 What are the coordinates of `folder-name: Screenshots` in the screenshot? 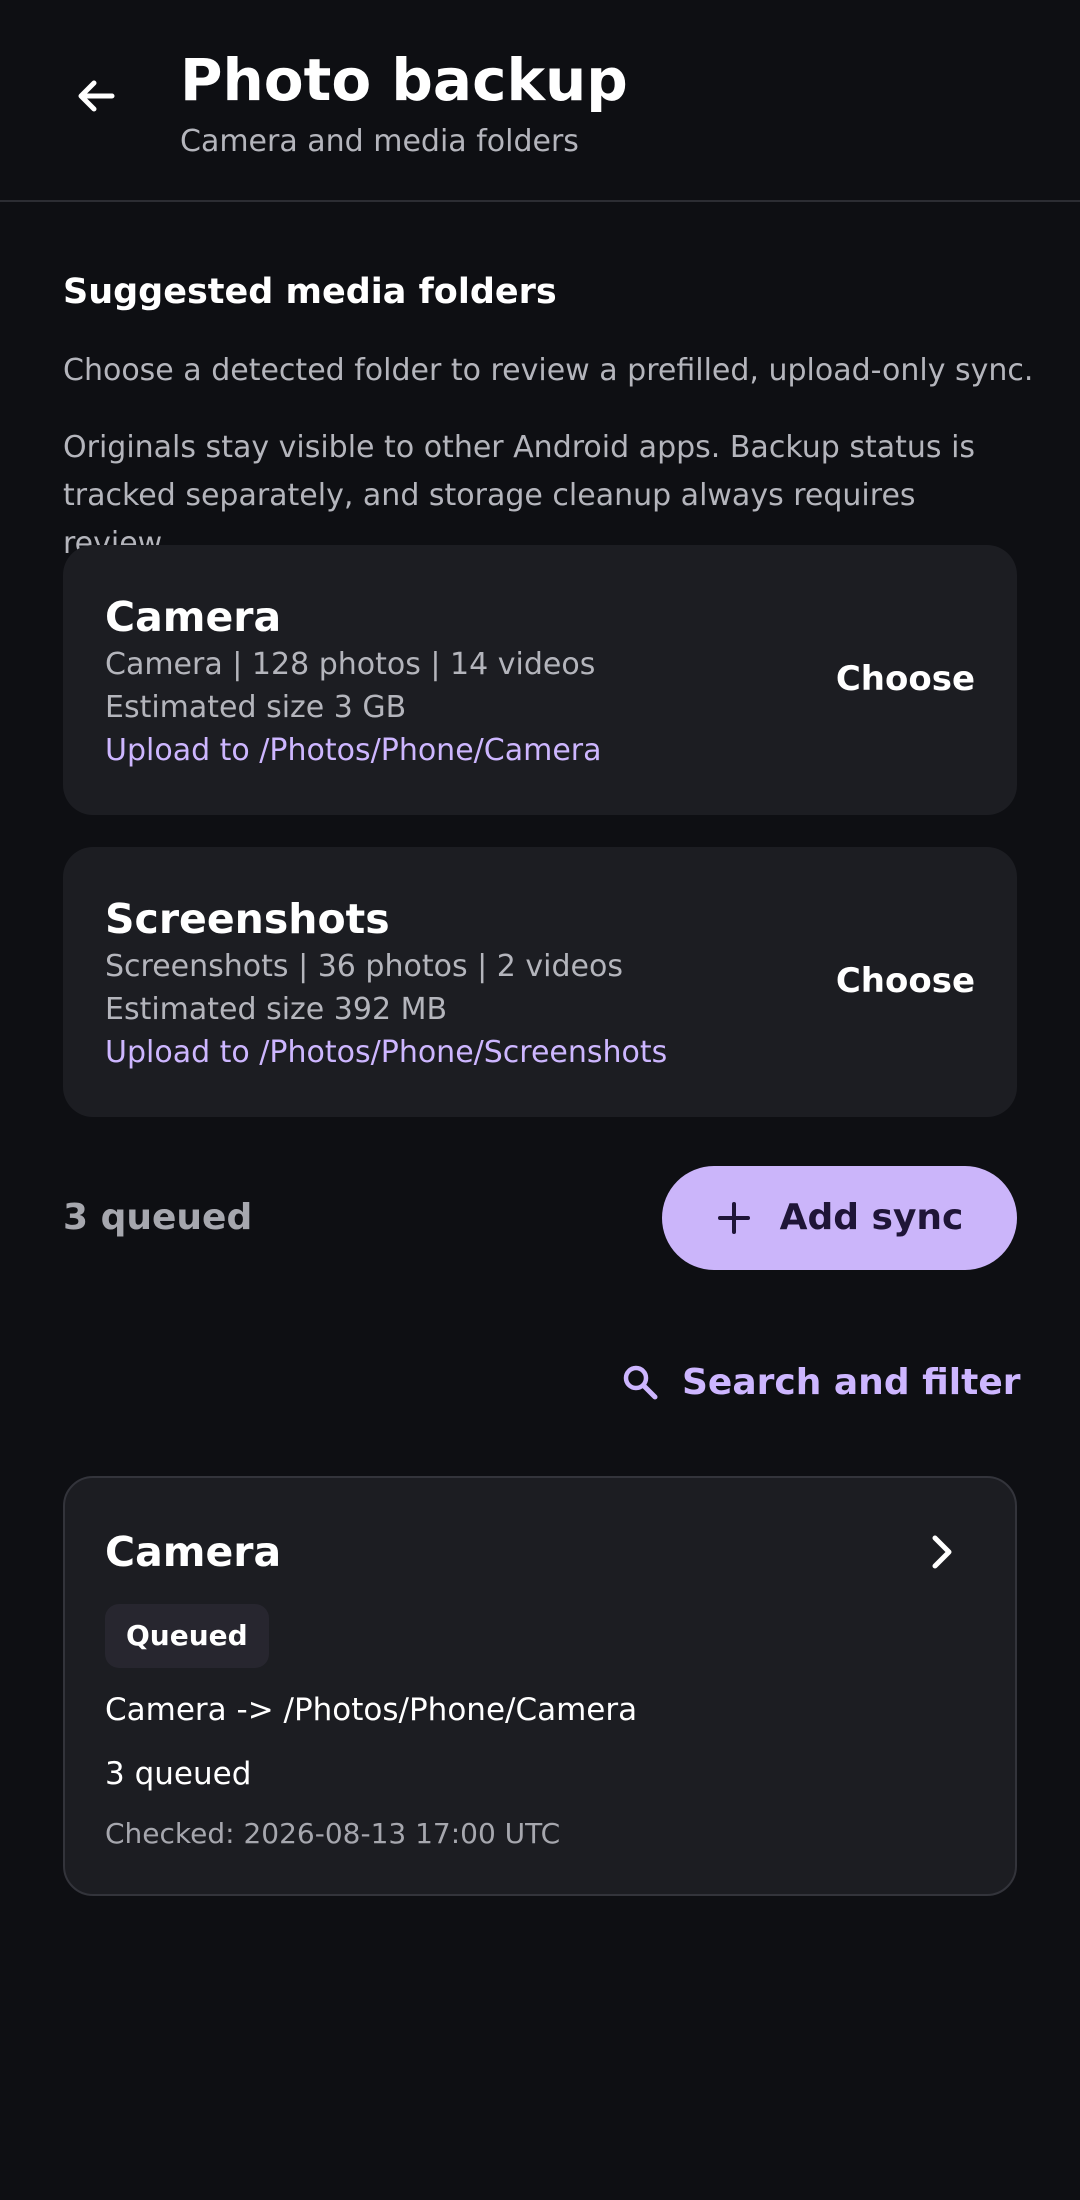 It's located at (247, 919).